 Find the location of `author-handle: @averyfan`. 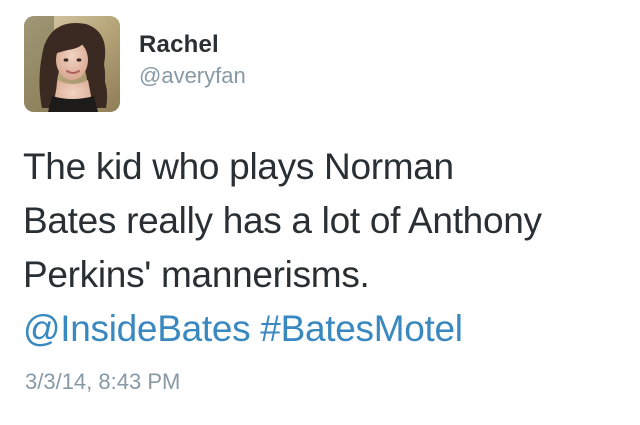

author-handle: @averyfan is located at coordinates (192, 76).